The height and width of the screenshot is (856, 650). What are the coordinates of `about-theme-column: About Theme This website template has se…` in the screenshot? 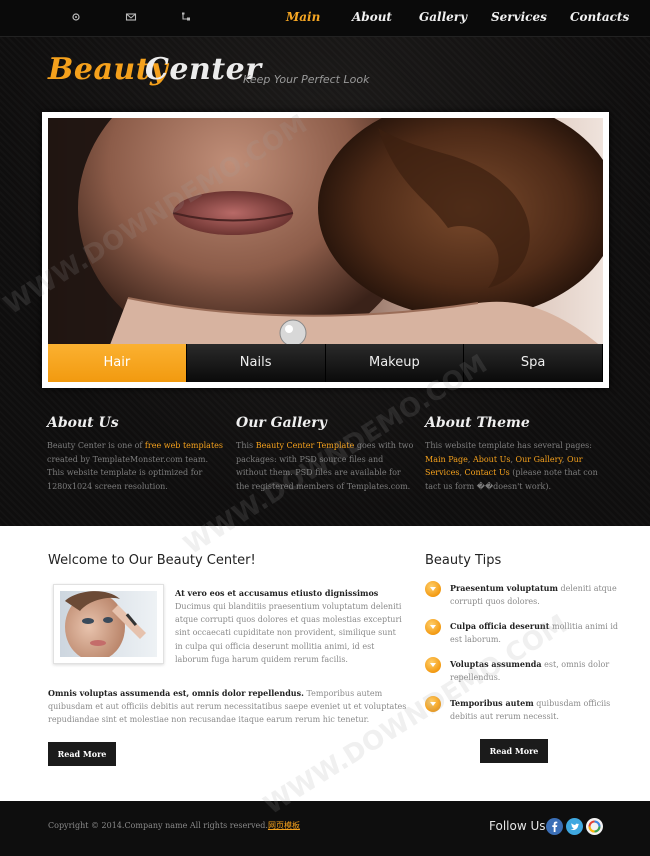 It's located at (515, 454).